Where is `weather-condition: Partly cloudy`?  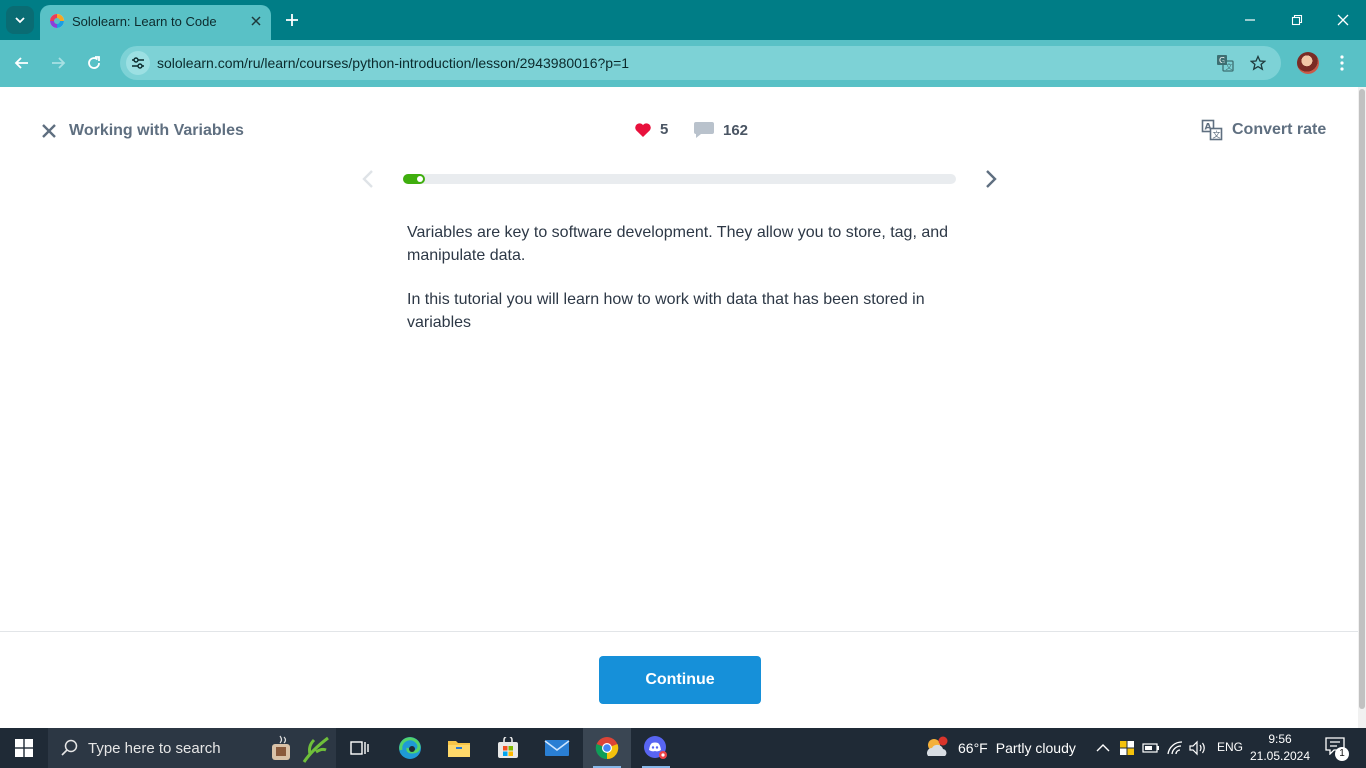 weather-condition: Partly cloudy is located at coordinates (1035, 748).